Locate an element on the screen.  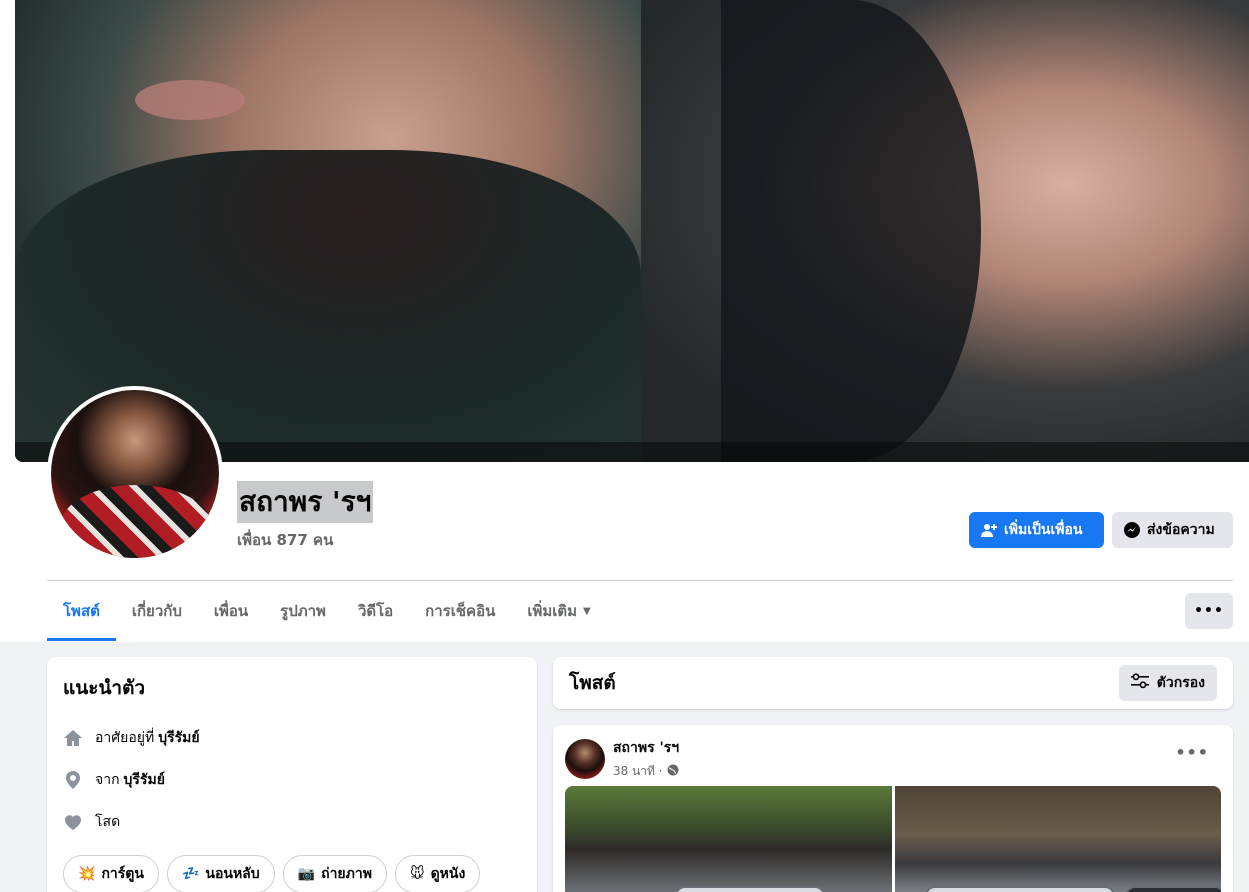
tab-checkins: การเช็คอิน is located at coordinates (460, 611).